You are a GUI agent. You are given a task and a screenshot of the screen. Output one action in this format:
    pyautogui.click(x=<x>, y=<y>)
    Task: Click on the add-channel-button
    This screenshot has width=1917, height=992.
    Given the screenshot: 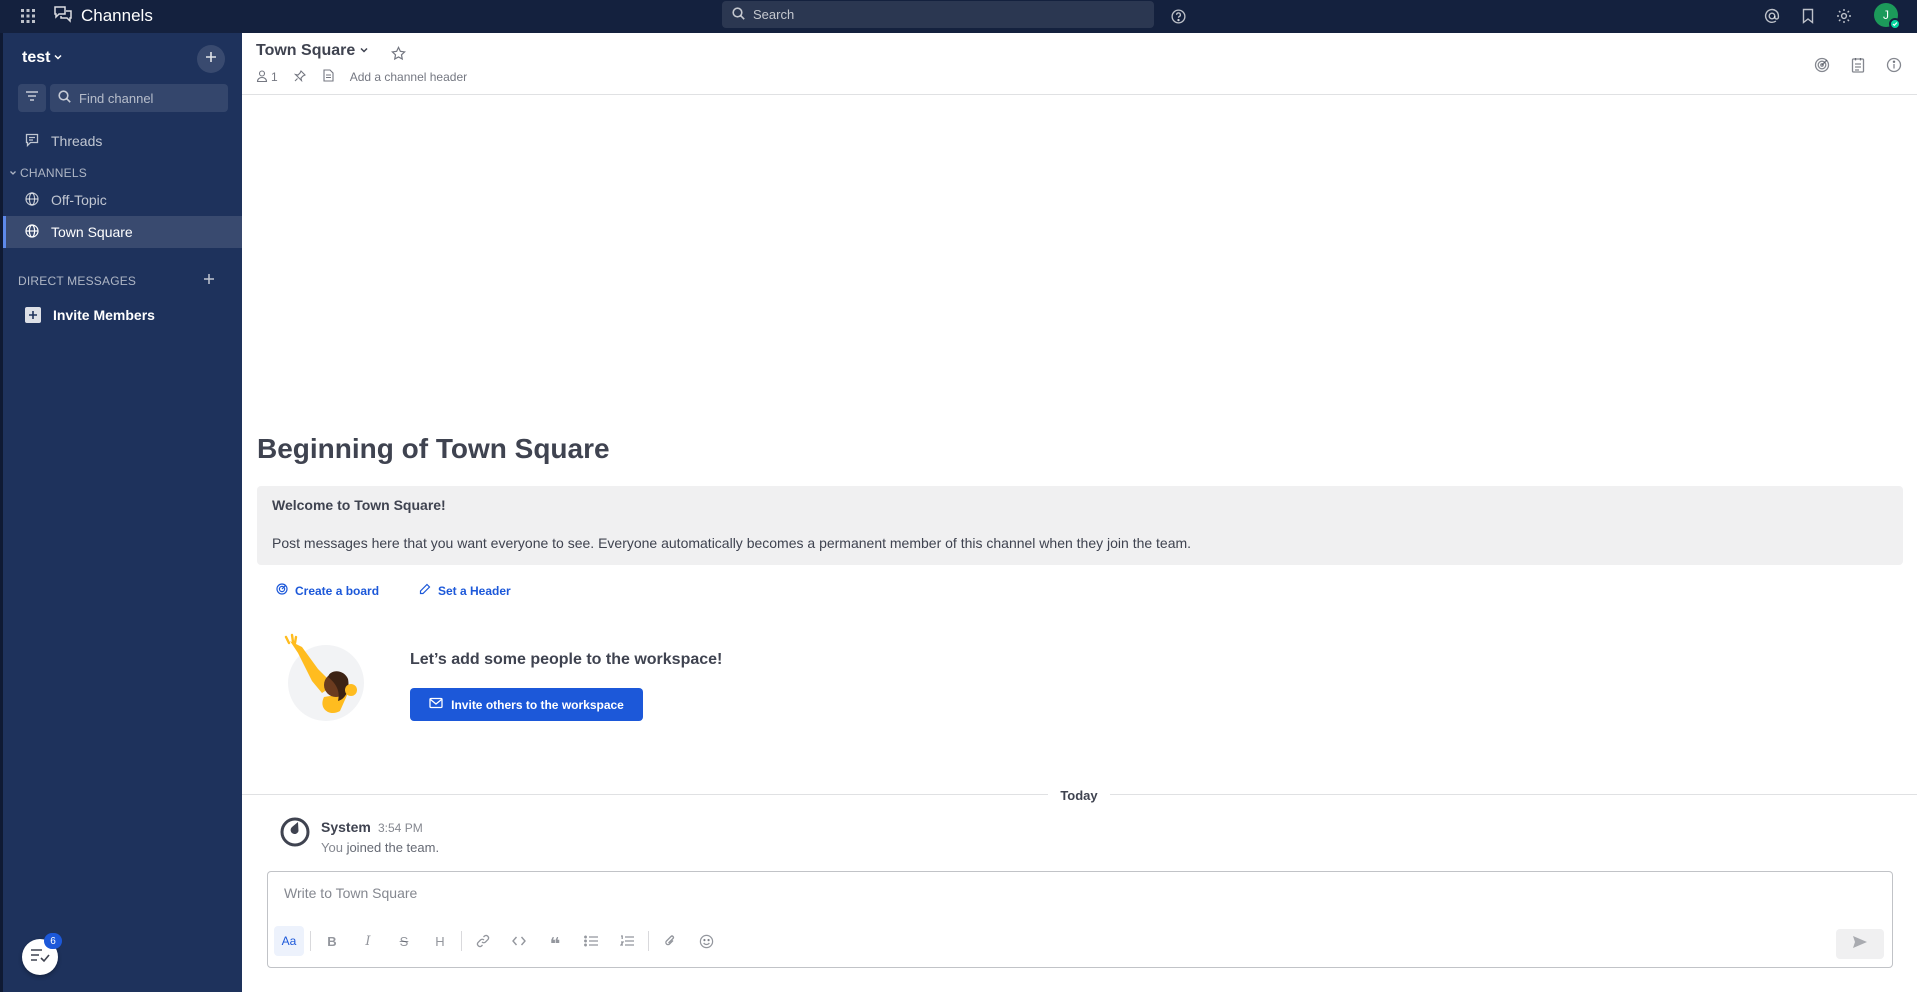 What is the action you would take?
    pyautogui.click(x=211, y=59)
    